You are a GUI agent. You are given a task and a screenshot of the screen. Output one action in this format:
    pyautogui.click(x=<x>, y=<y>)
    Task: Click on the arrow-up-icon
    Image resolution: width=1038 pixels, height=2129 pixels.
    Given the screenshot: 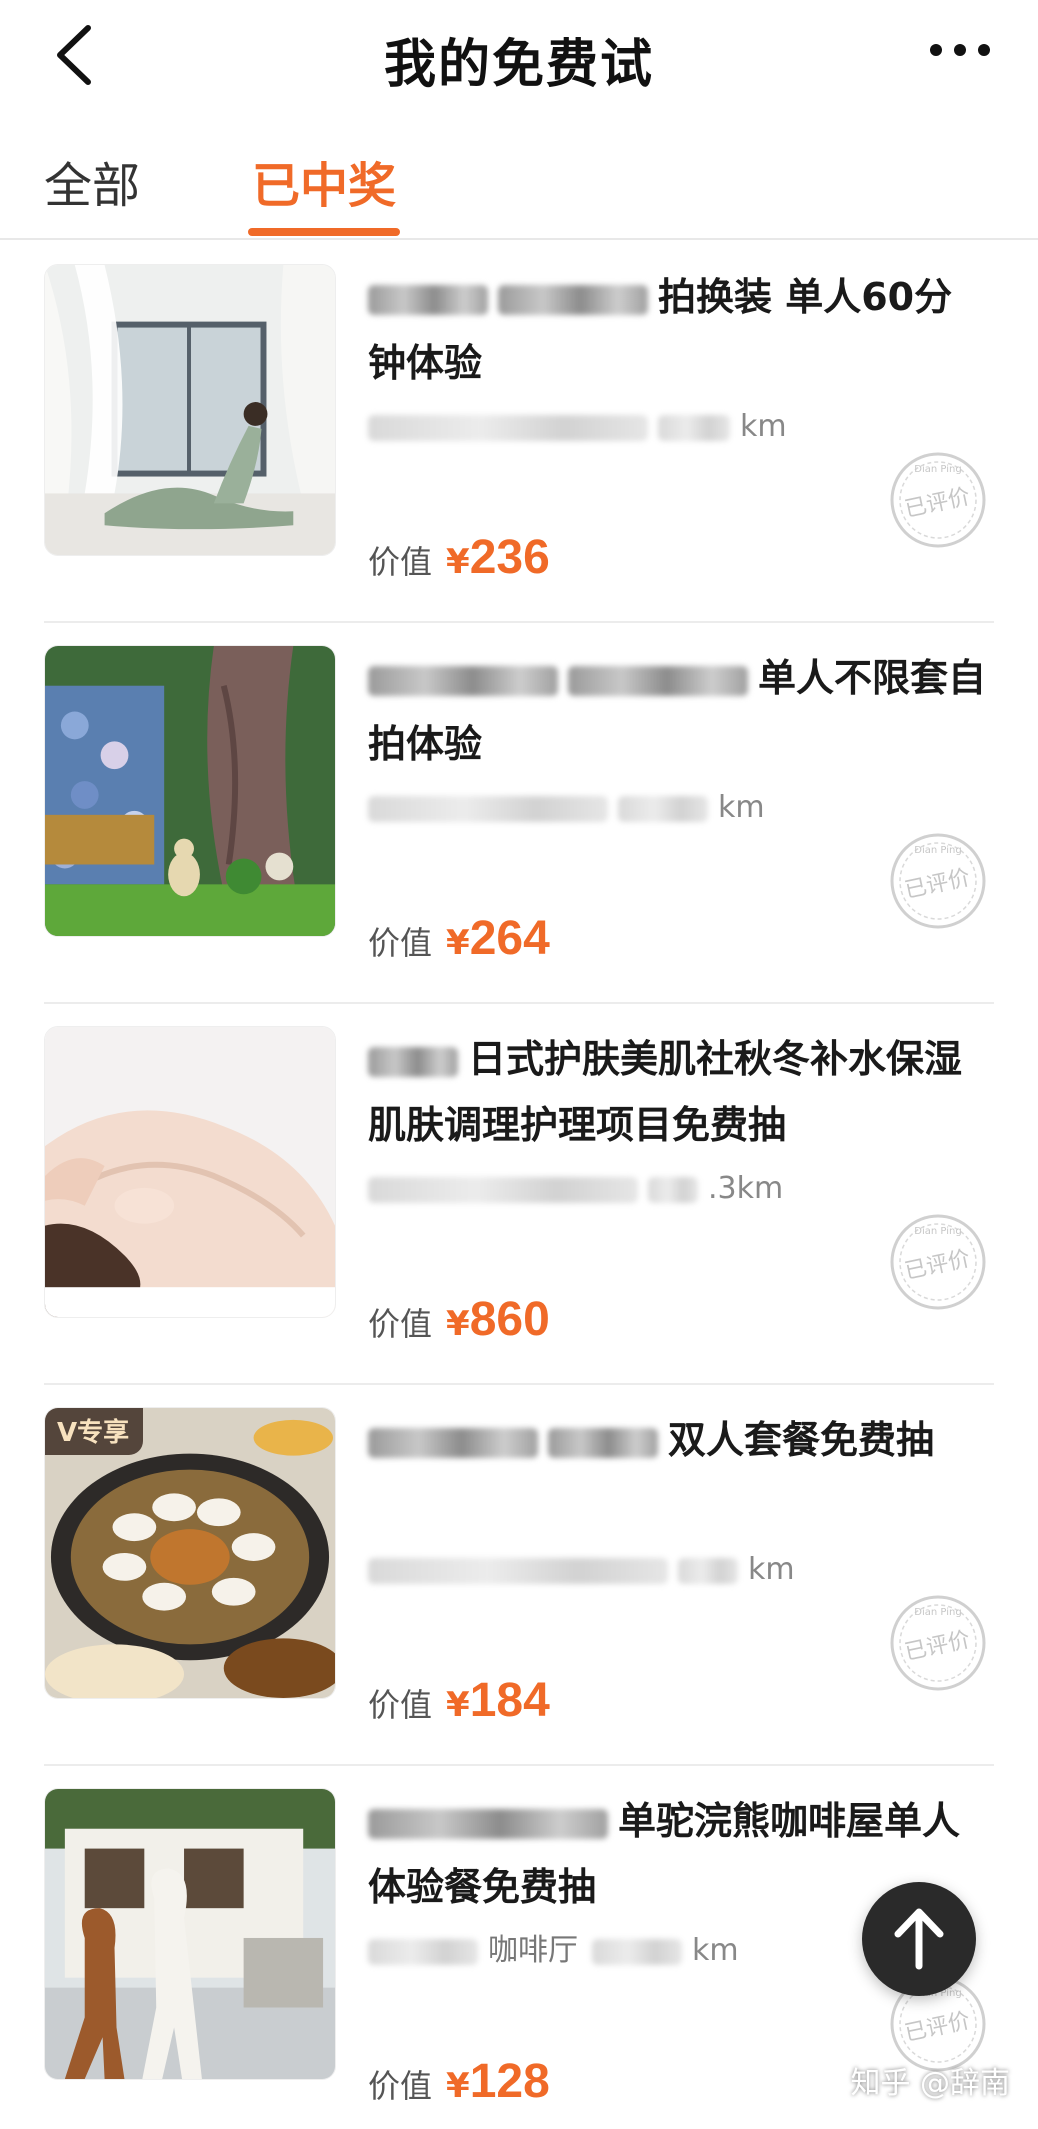 What is the action you would take?
    pyautogui.click(x=919, y=1939)
    